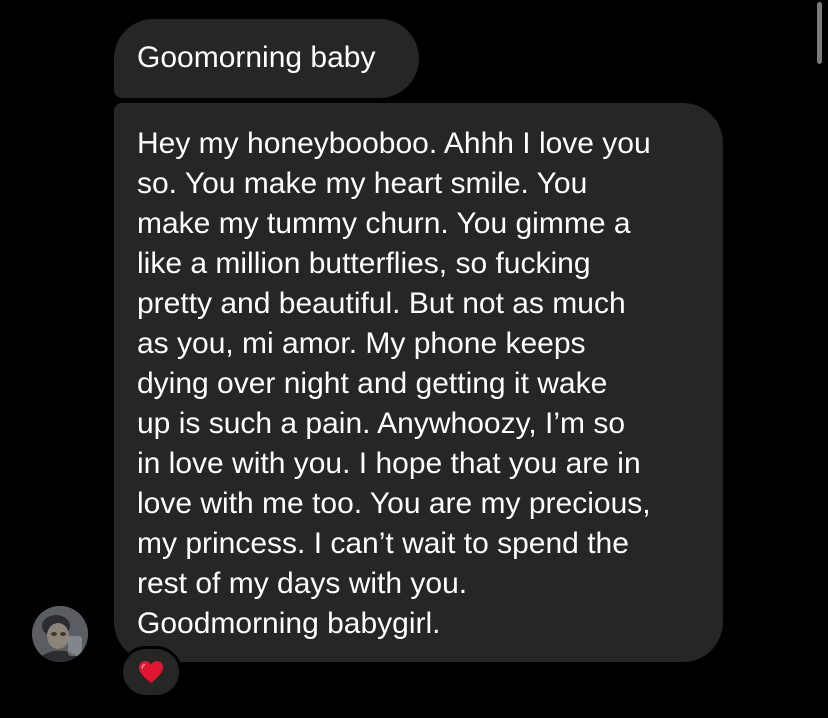  I want to click on message-line: as you, mi amor. My phone keeps, so click(361, 343).